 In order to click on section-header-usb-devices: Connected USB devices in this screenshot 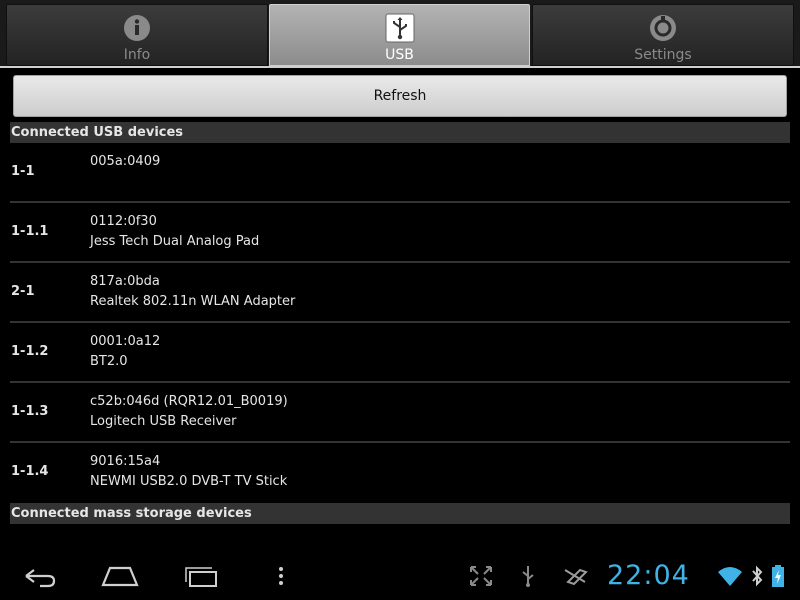, I will do `click(400, 132)`.